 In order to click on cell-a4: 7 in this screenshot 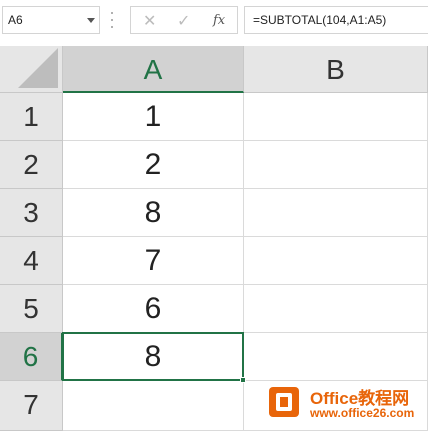, I will do `click(153, 261)`.